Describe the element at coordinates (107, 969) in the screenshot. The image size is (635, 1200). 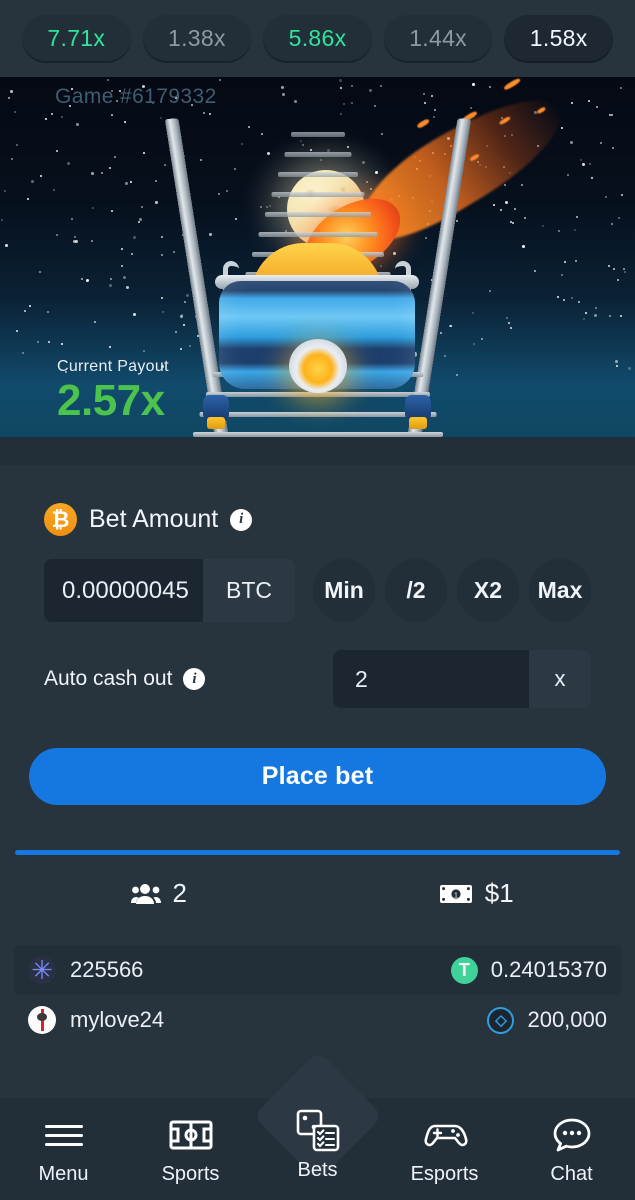
I see `bet-user-name: 225566` at that location.